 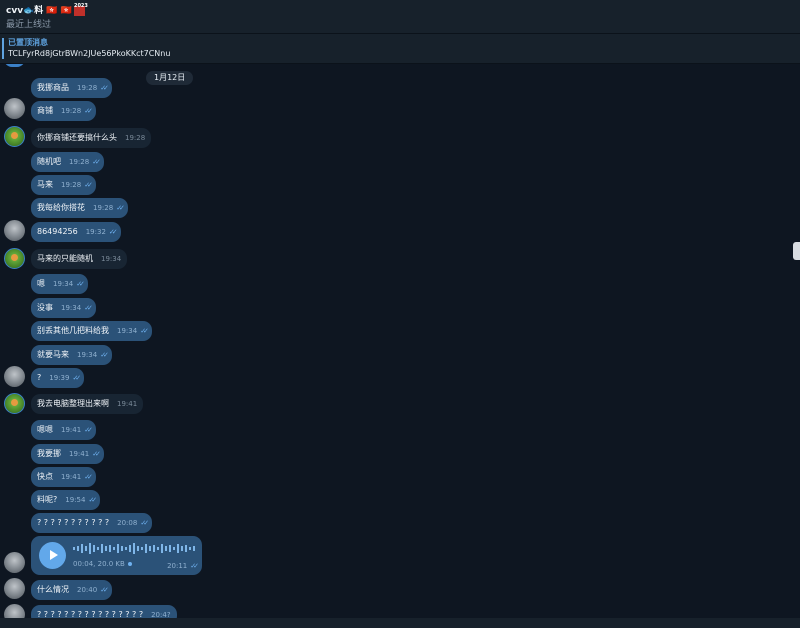 What do you see at coordinates (87, 404) in the screenshot?
I see `message-bubble: 我去电脑整理出来啊 19:41` at bounding box center [87, 404].